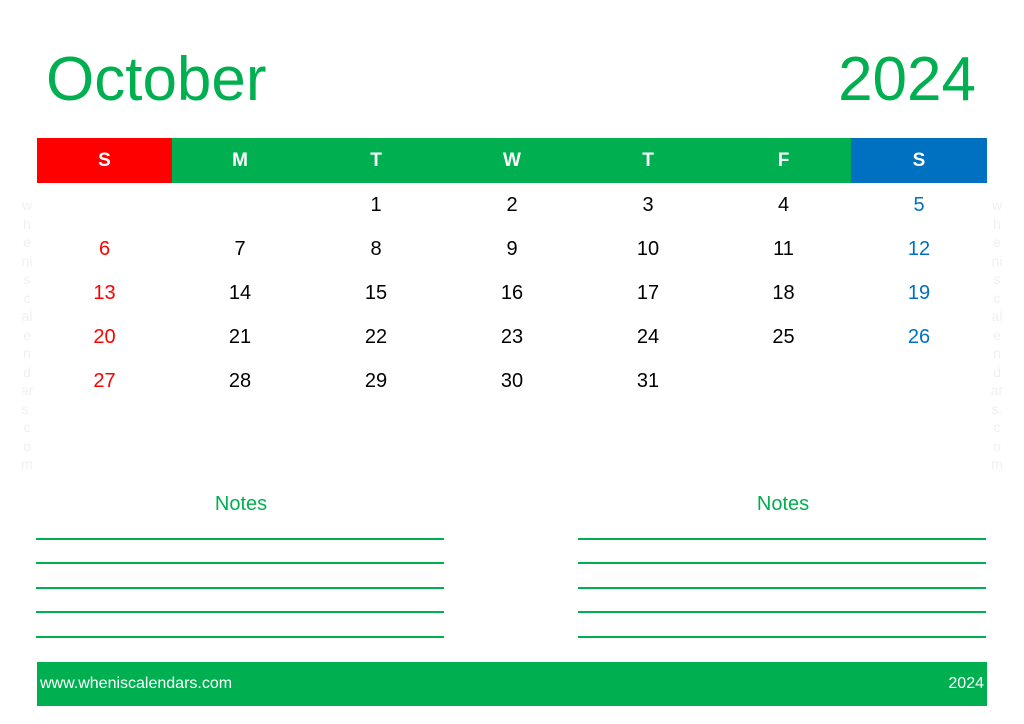 This screenshot has height=724, width=1024. I want to click on day-cell: 13, so click(104, 293).